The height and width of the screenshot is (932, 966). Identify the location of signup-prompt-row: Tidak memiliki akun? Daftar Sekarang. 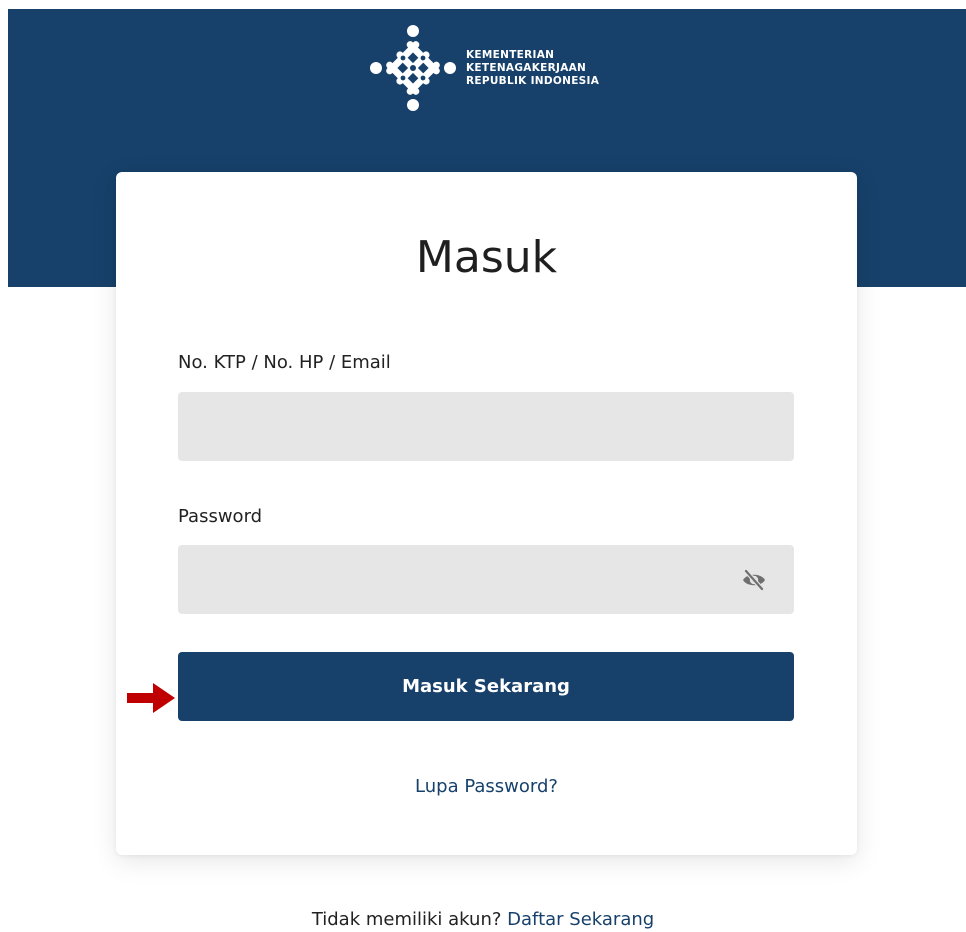
(483, 919).